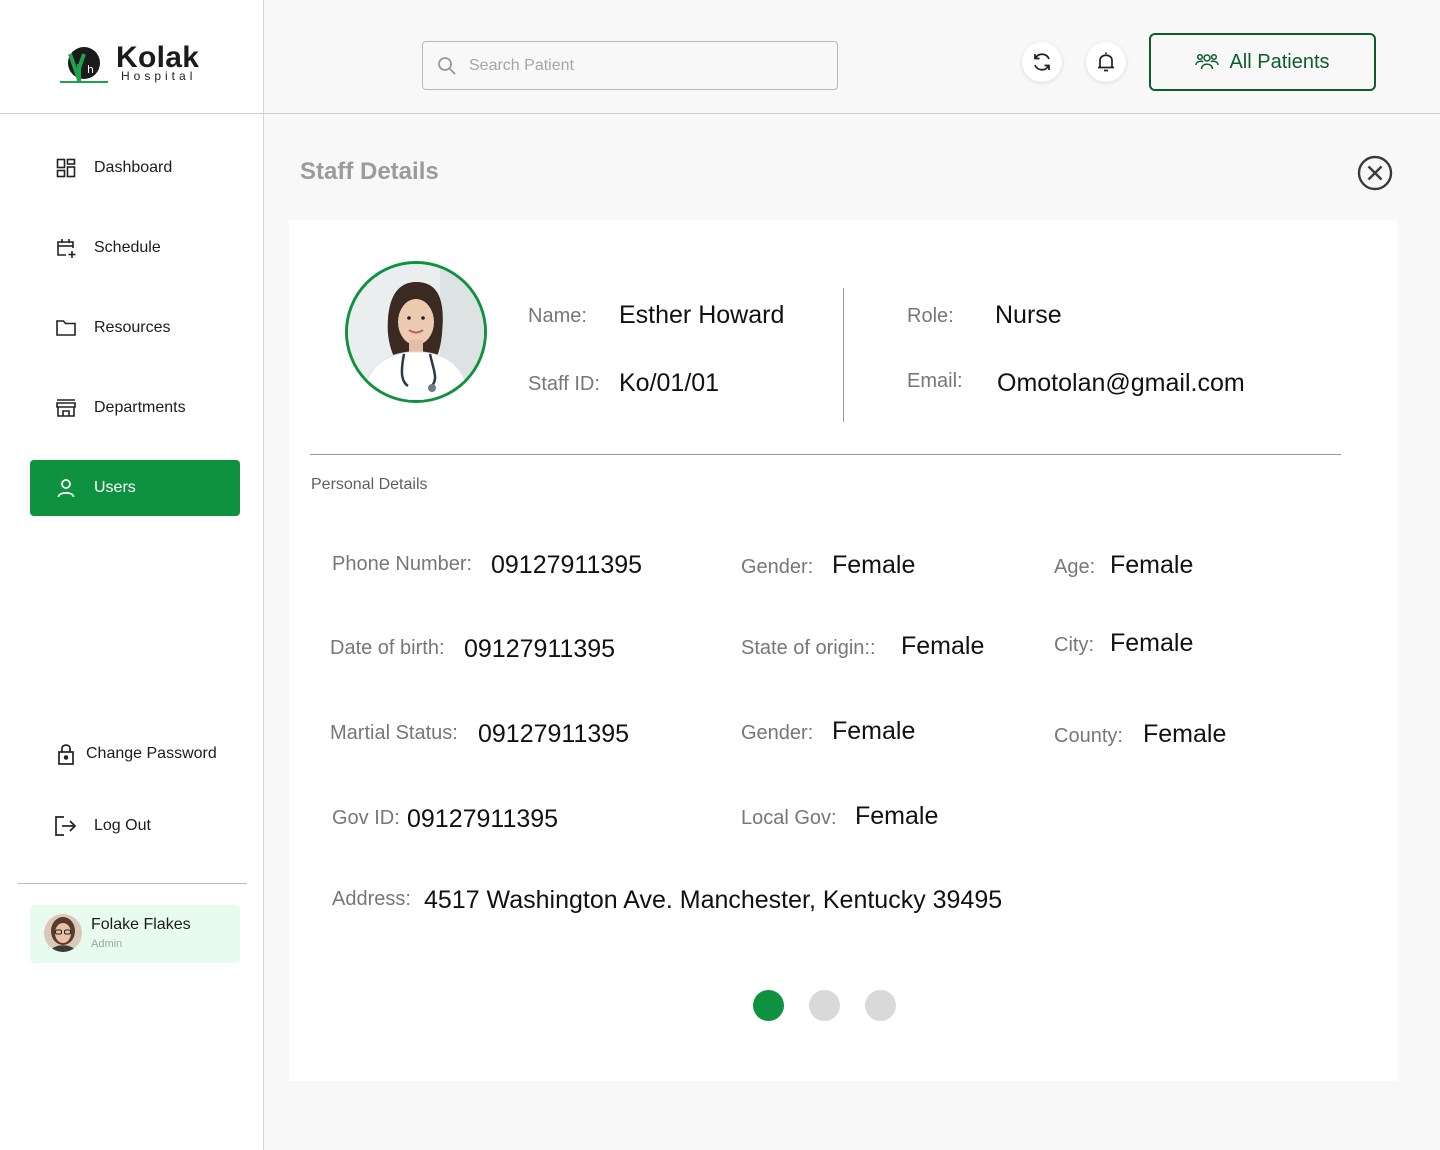  I want to click on folder-icon, so click(66, 328).